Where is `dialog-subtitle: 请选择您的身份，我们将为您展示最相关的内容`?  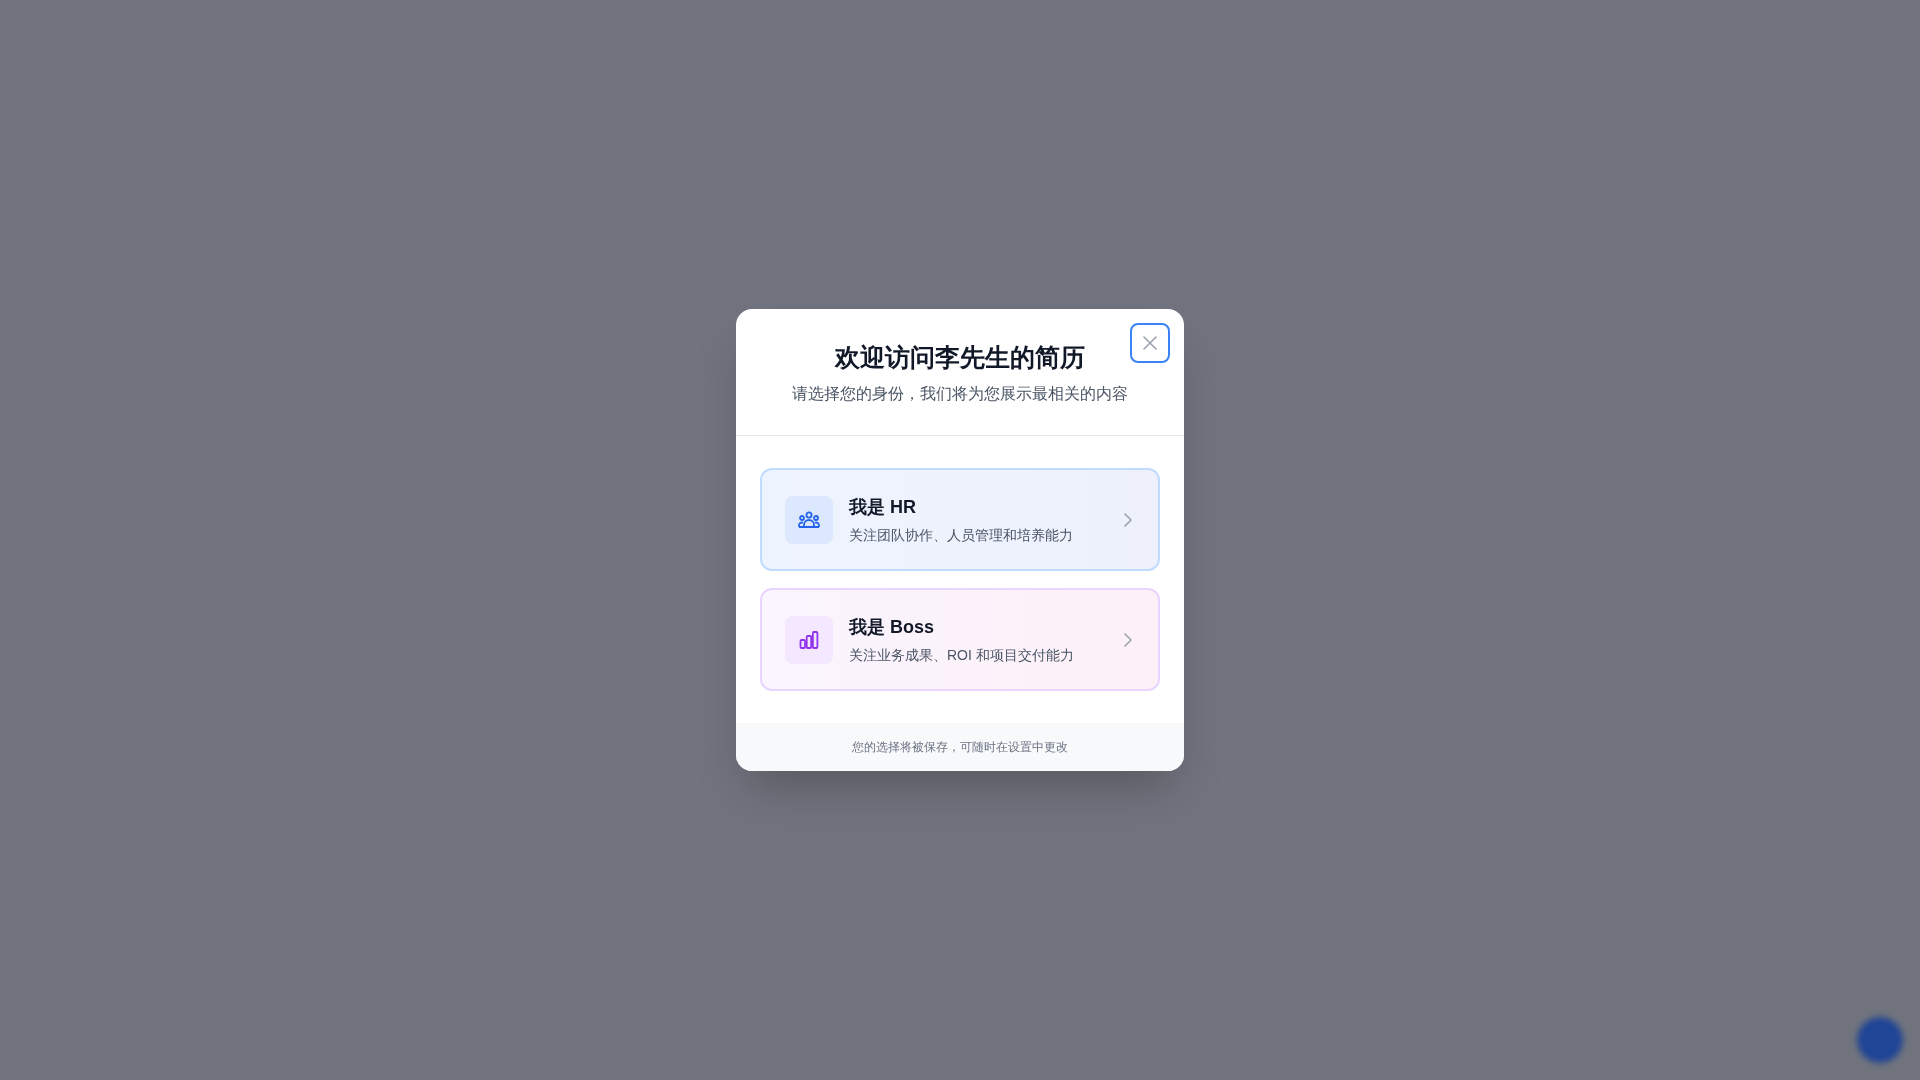 dialog-subtitle: 请选择您的身份，我们将为您展示最相关的内容 is located at coordinates (960, 394).